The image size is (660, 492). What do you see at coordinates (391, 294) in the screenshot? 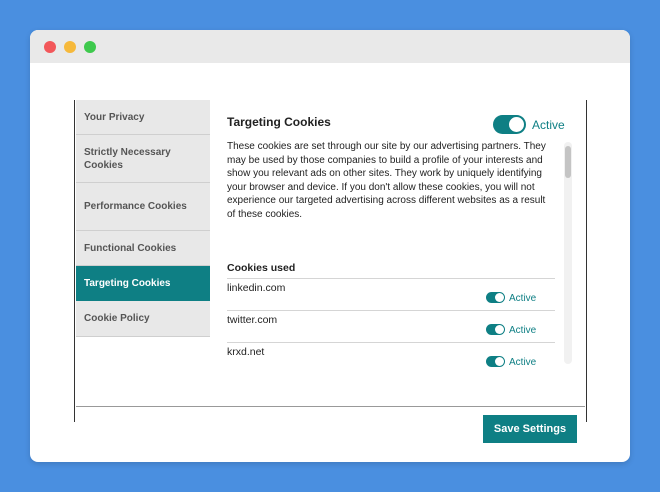
I see `list-item: linkedin.com Active` at bounding box center [391, 294].